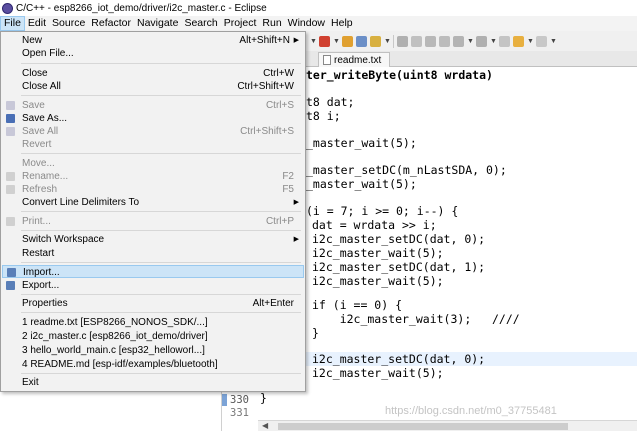  Describe the element at coordinates (361, 41) in the screenshot. I see `search-icon` at that location.